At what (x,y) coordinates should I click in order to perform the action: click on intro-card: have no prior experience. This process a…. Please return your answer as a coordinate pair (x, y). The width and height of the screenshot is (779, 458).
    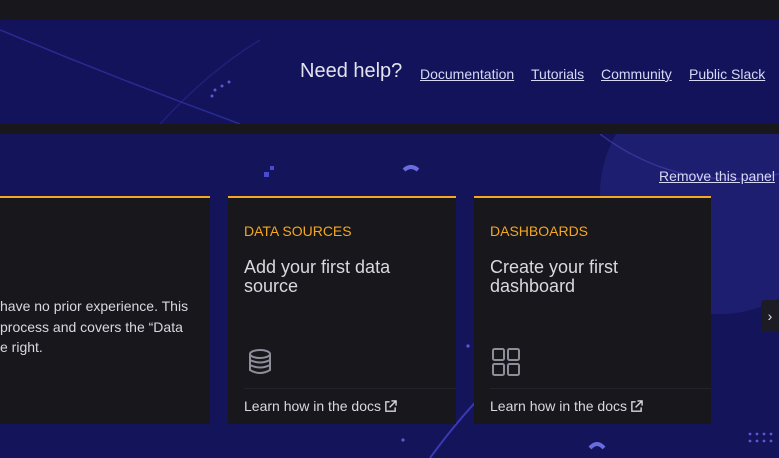
    Looking at the image, I should click on (105, 310).